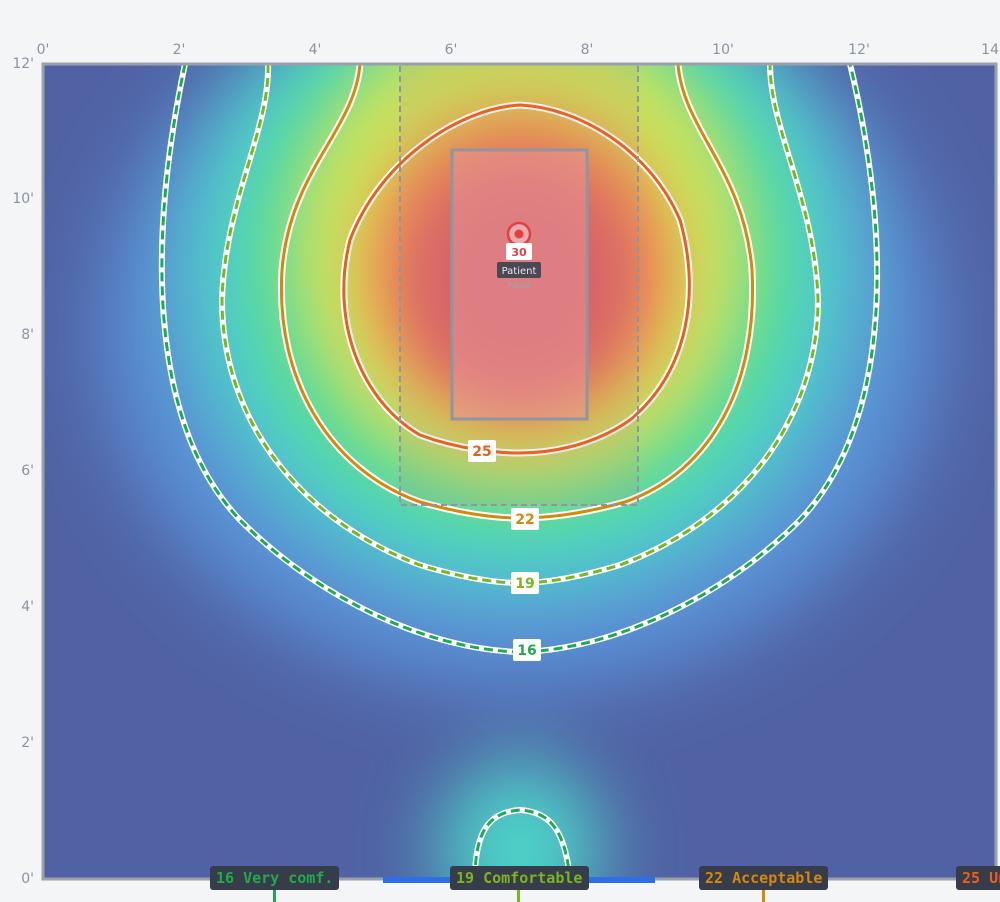  I want to click on x-tick-label: 14', so click(990, 50).